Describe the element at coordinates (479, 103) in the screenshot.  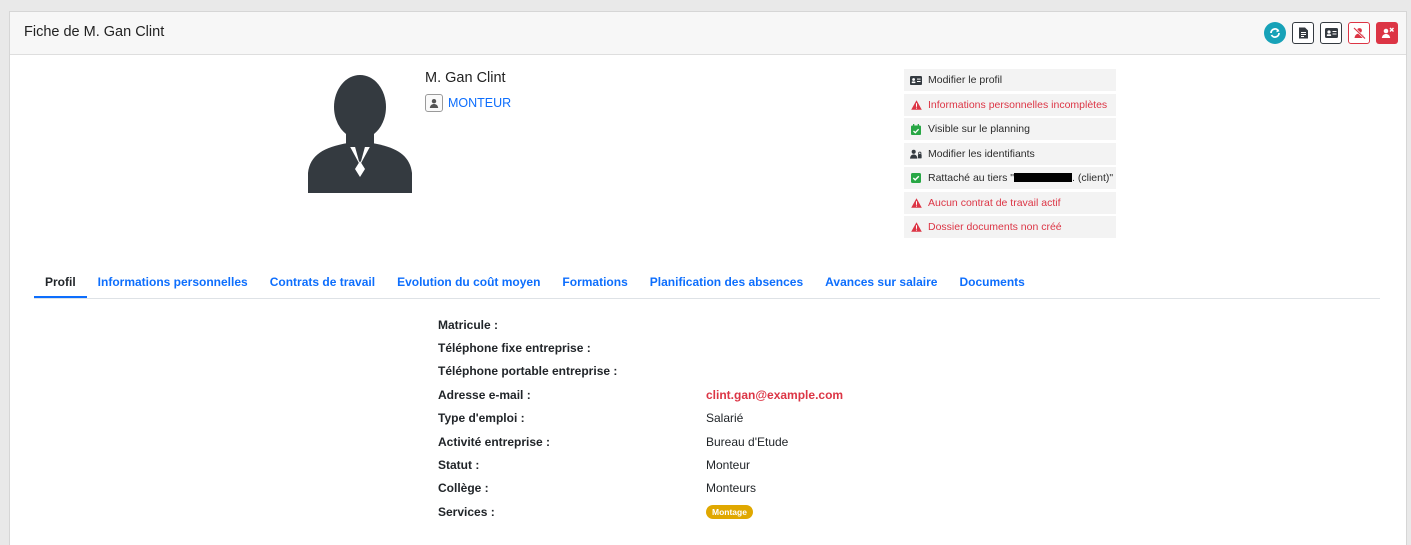
I see `role-link: MONTEUR` at that location.